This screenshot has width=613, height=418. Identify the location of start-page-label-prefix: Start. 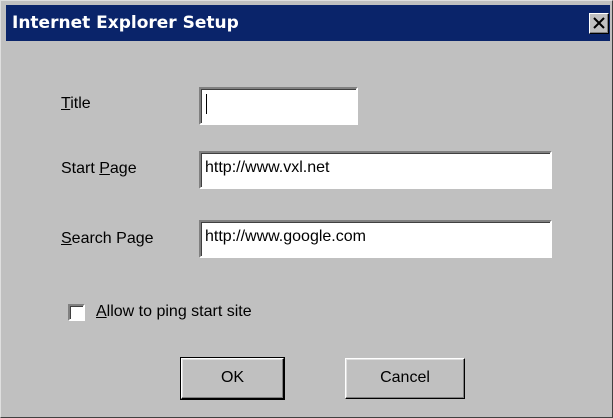
(80, 168).